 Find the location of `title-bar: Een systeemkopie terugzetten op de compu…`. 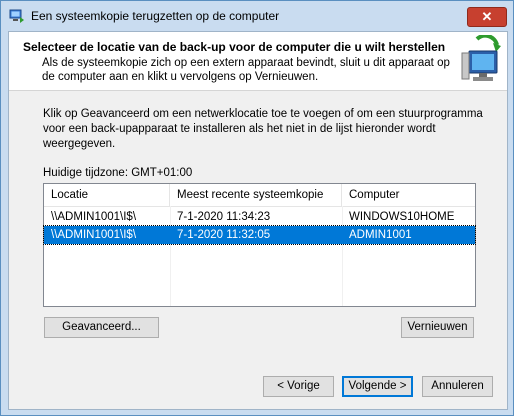

title-bar: Een systeemkopie terugzetten op de compu… is located at coordinates (257, 16).